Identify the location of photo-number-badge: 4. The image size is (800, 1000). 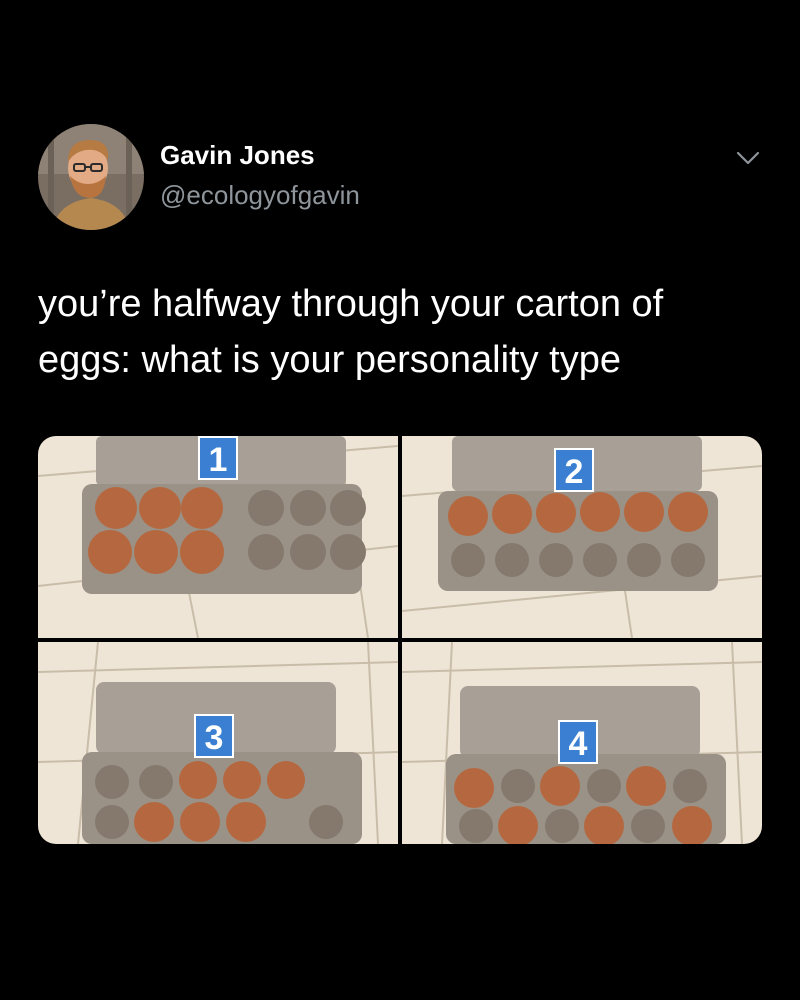
(578, 742).